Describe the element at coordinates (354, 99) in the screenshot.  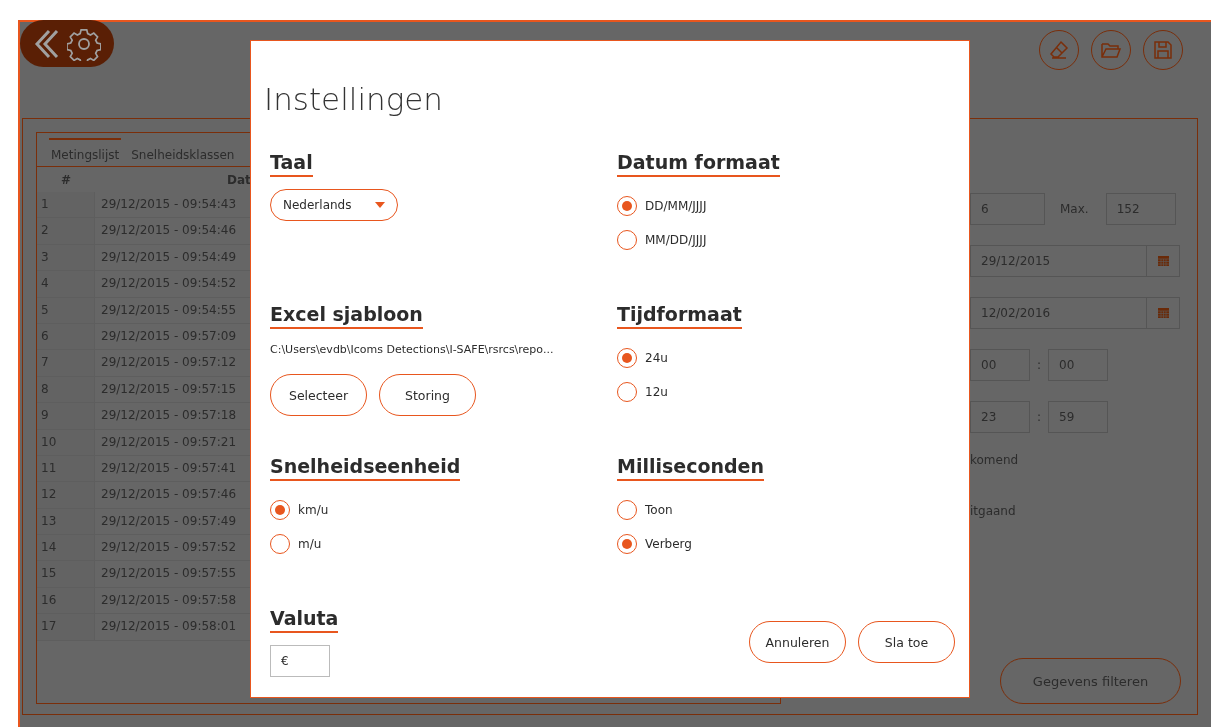
I see `dialog-title: Instellingen` at that location.